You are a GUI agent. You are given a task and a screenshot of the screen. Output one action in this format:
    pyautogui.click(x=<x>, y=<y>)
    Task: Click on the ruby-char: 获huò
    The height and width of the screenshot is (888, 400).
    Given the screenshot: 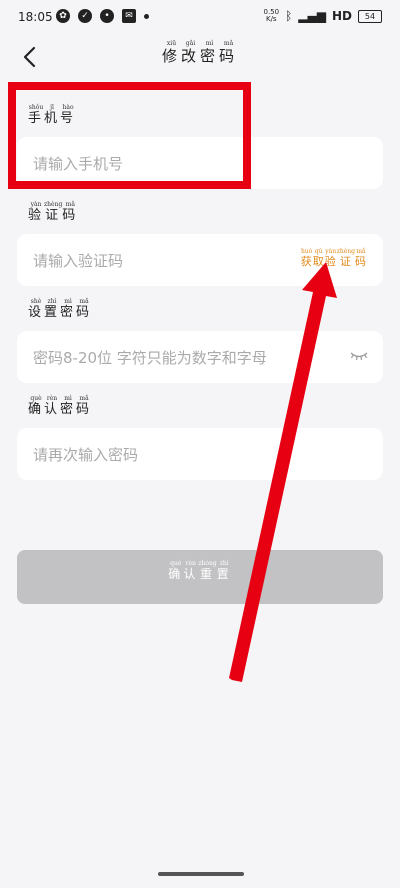 What is the action you would take?
    pyautogui.click(x=306, y=258)
    